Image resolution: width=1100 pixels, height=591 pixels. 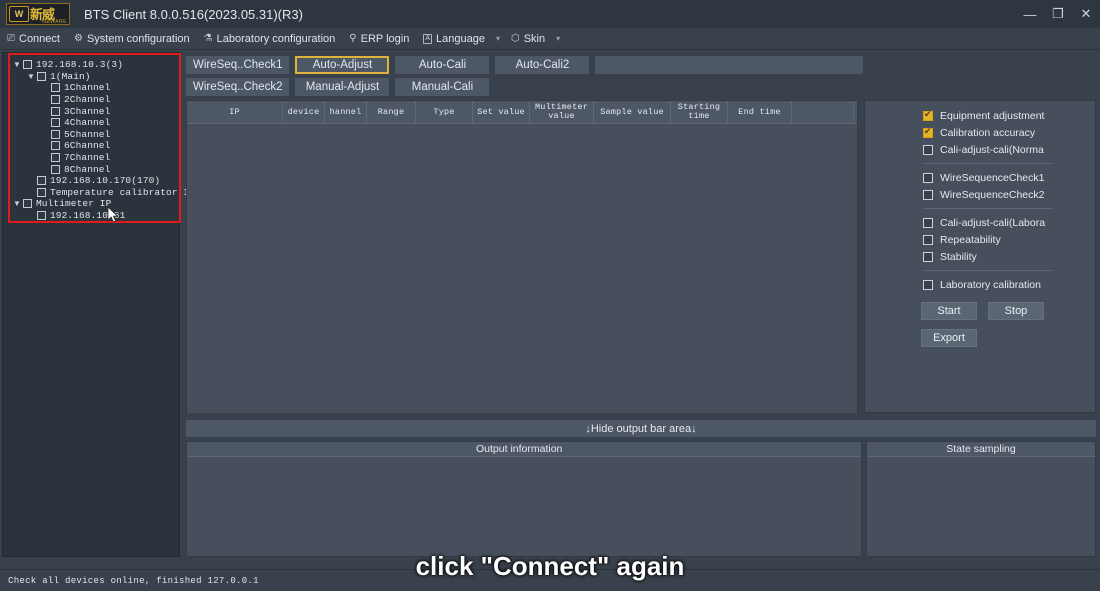 What do you see at coordinates (1016, 311) in the screenshot?
I see `stop-button: Stop` at bounding box center [1016, 311].